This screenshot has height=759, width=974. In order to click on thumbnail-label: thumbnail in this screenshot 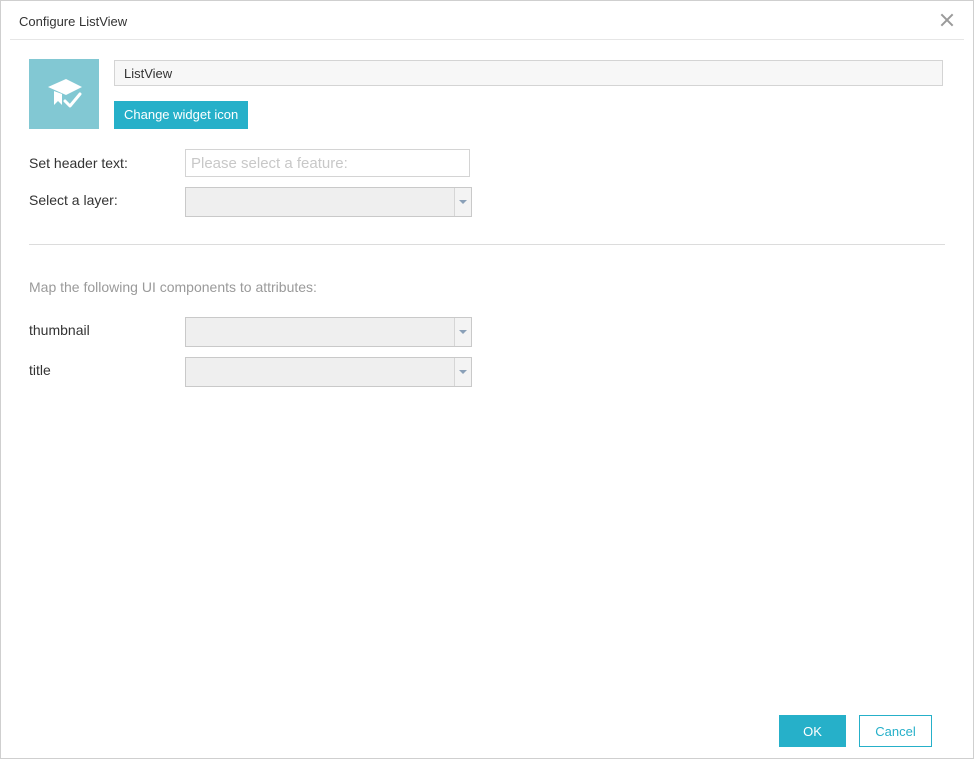, I will do `click(59, 330)`.